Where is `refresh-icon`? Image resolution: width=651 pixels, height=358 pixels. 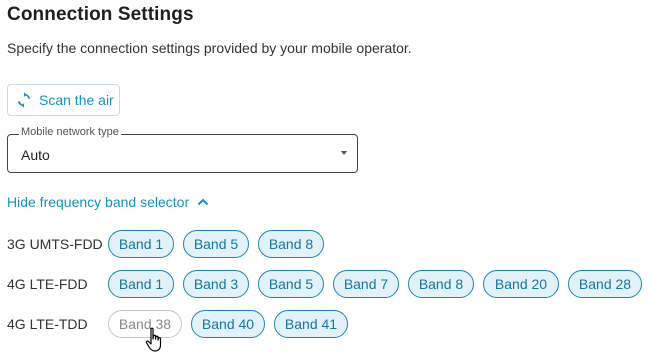
refresh-icon is located at coordinates (24, 100).